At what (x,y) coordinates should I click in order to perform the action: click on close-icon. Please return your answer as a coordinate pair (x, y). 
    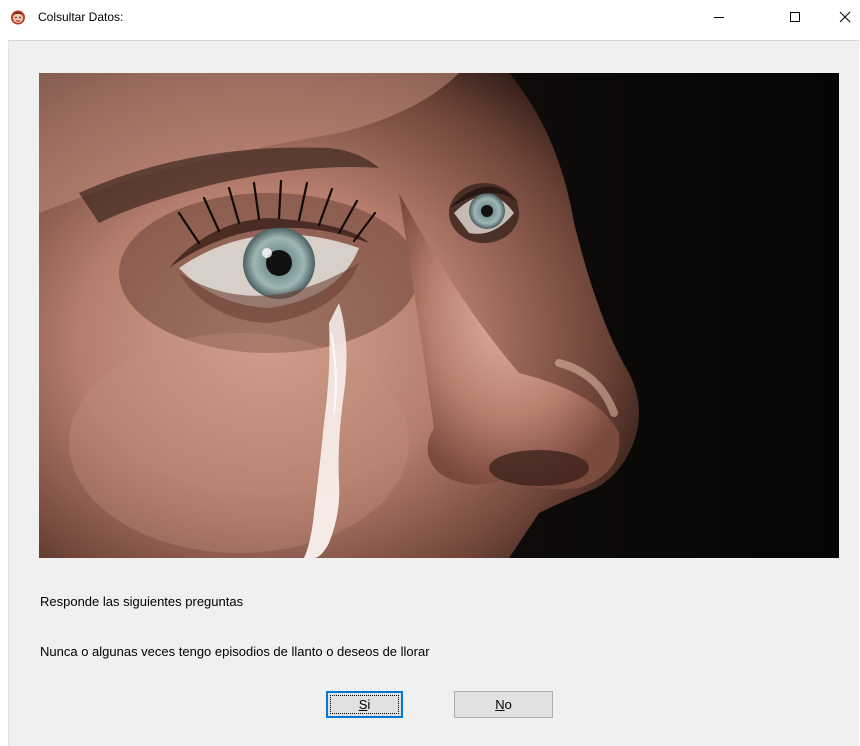
    Looking at the image, I should click on (845, 17).